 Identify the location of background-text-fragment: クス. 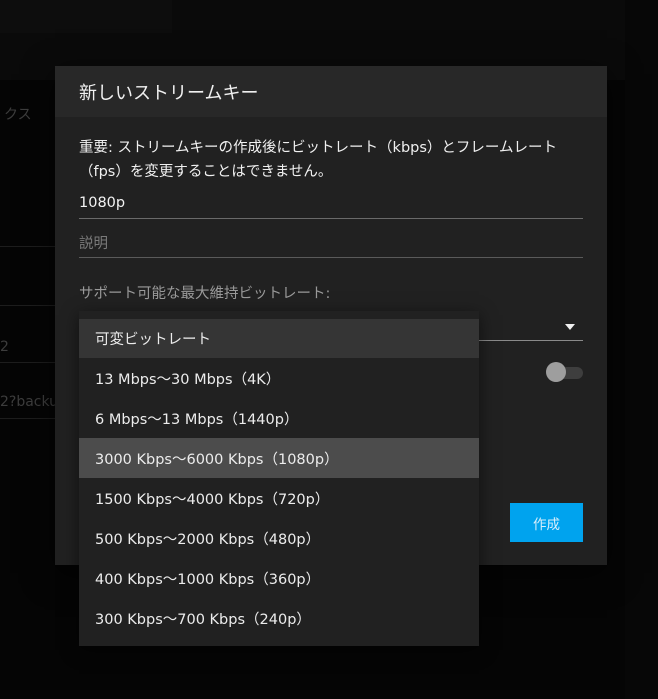
(18, 115).